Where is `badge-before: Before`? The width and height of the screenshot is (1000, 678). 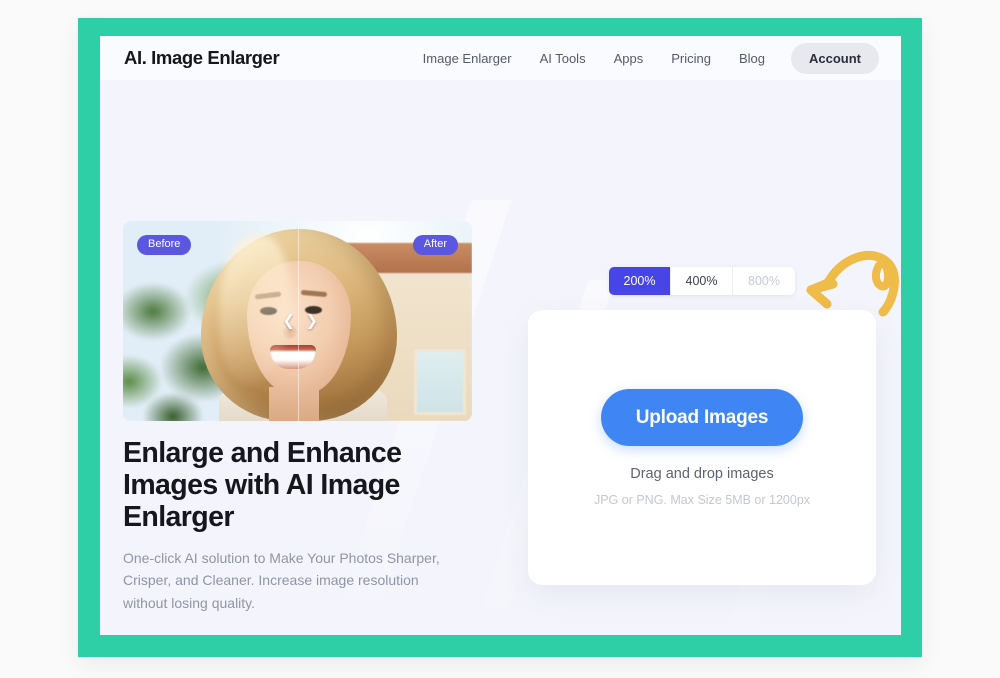 badge-before: Before is located at coordinates (164, 245).